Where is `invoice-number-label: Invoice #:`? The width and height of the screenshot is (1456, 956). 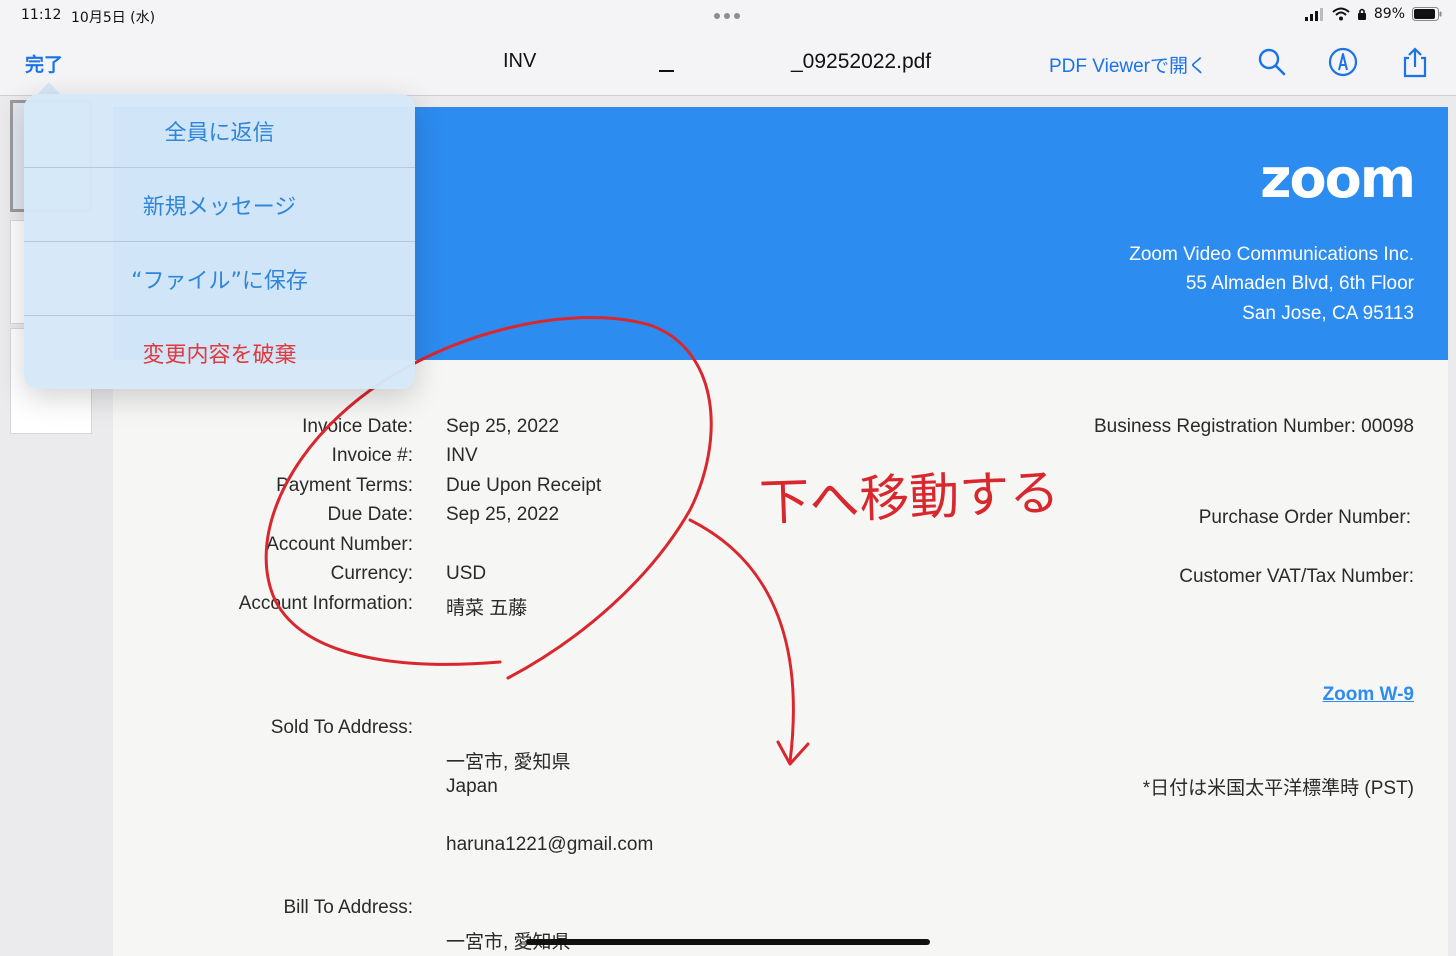
invoice-number-label: Invoice #: is located at coordinates (372, 455).